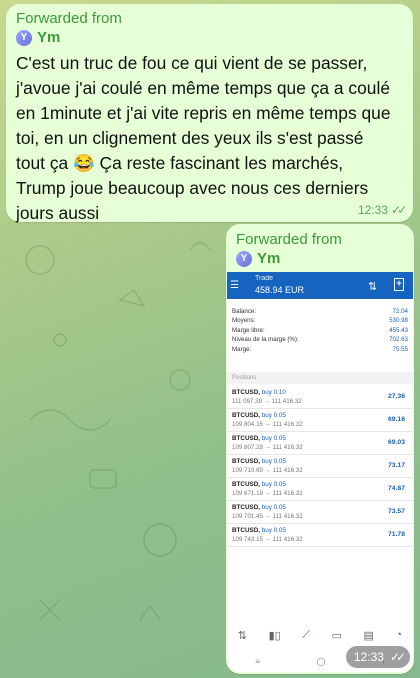  What do you see at coordinates (320, 635) in the screenshot?
I see `app-tab-bar: ⇅ ▮▯ ⟋ ▭ ▤ ◔` at bounding box center [320, 635].